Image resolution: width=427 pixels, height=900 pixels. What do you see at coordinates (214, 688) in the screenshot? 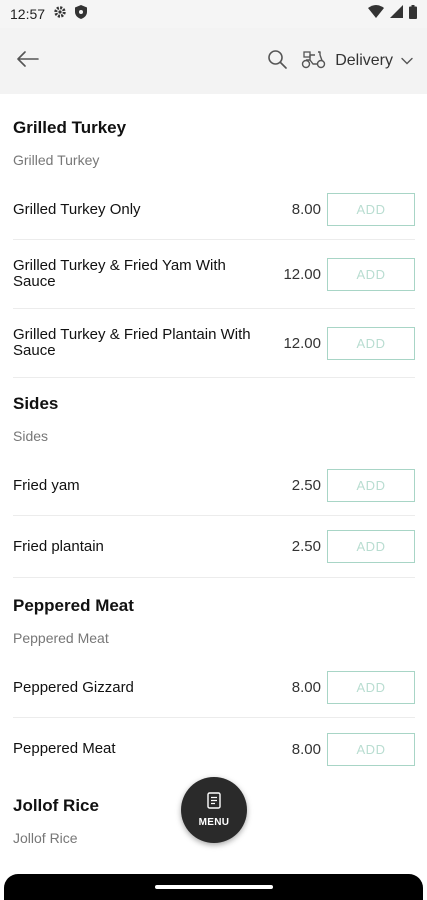
I see `menu-item: Peppered Gizzard 8.00 ADD` at bounding box center [214, 688].